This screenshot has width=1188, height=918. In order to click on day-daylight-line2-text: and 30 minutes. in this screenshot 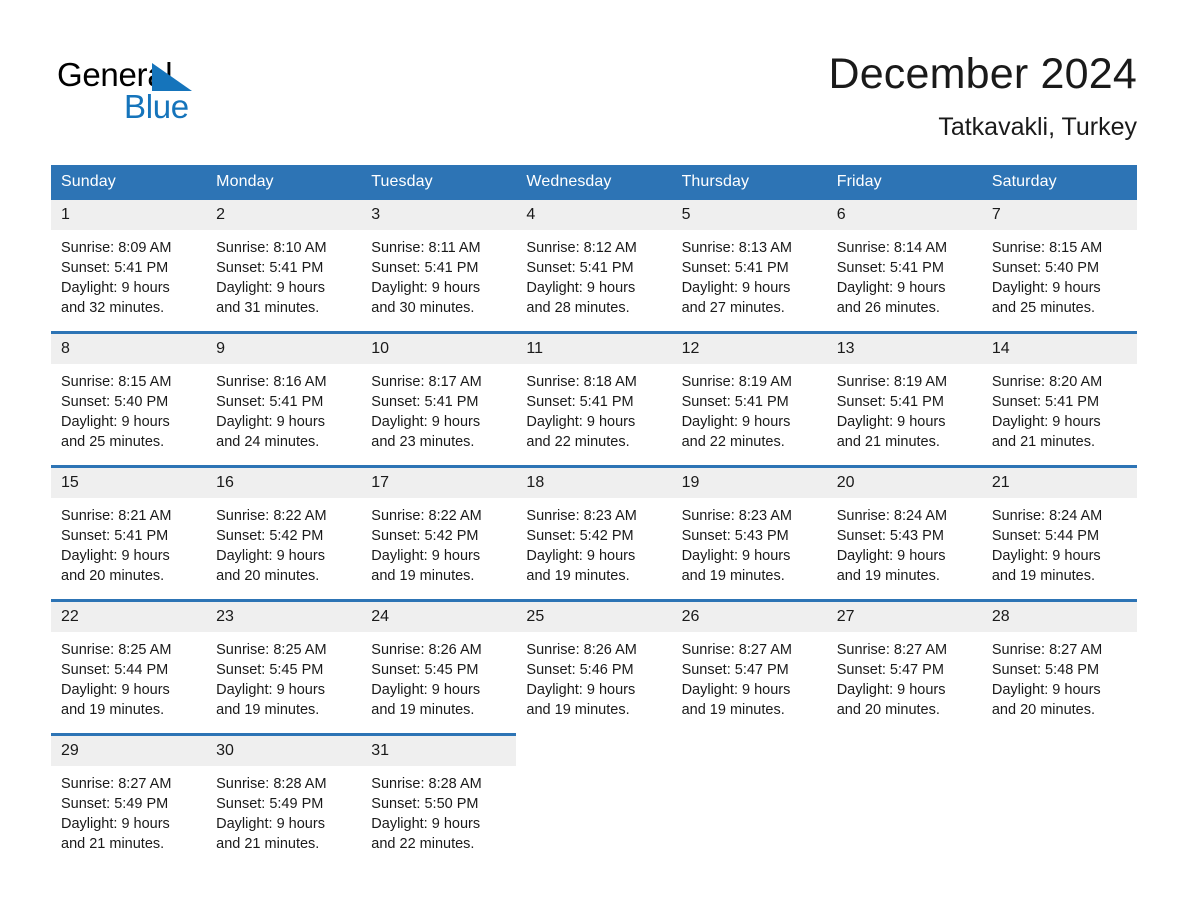, I will do `click(423, 308)`.